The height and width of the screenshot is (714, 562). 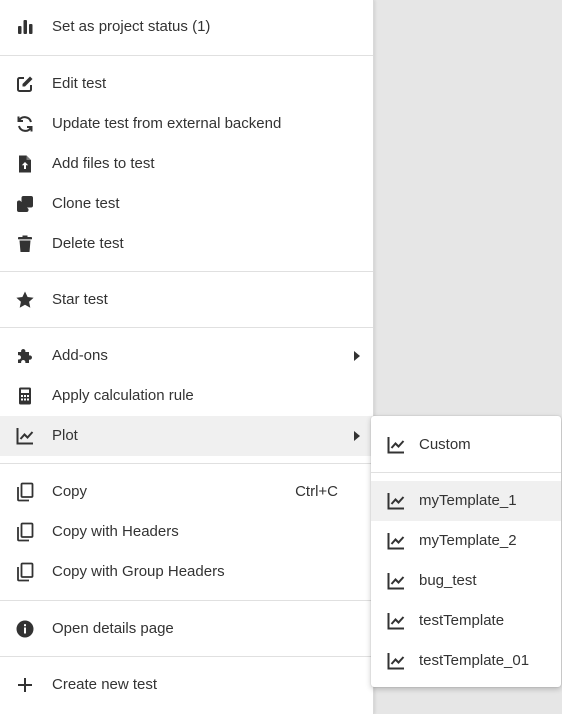 I want to click on edit-icon, so click(x=25, y=84).